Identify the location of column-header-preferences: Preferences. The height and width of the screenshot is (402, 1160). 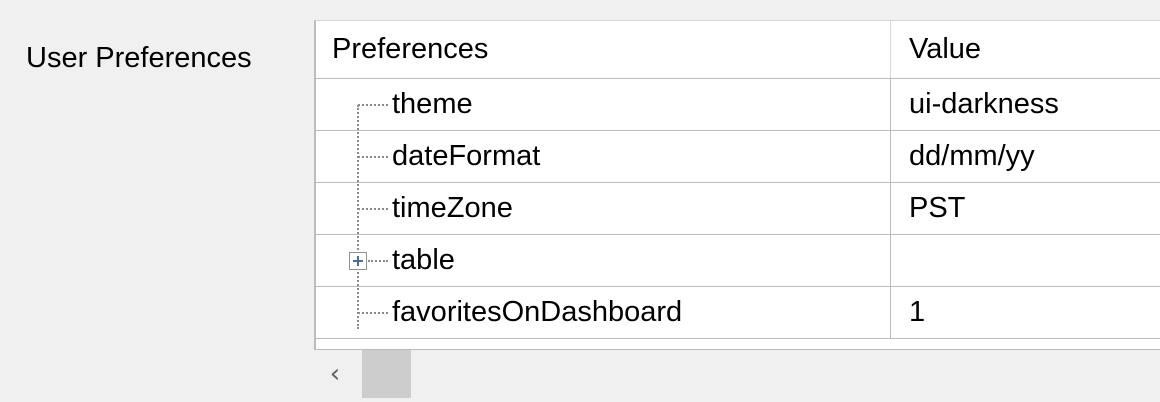
(603, 49).